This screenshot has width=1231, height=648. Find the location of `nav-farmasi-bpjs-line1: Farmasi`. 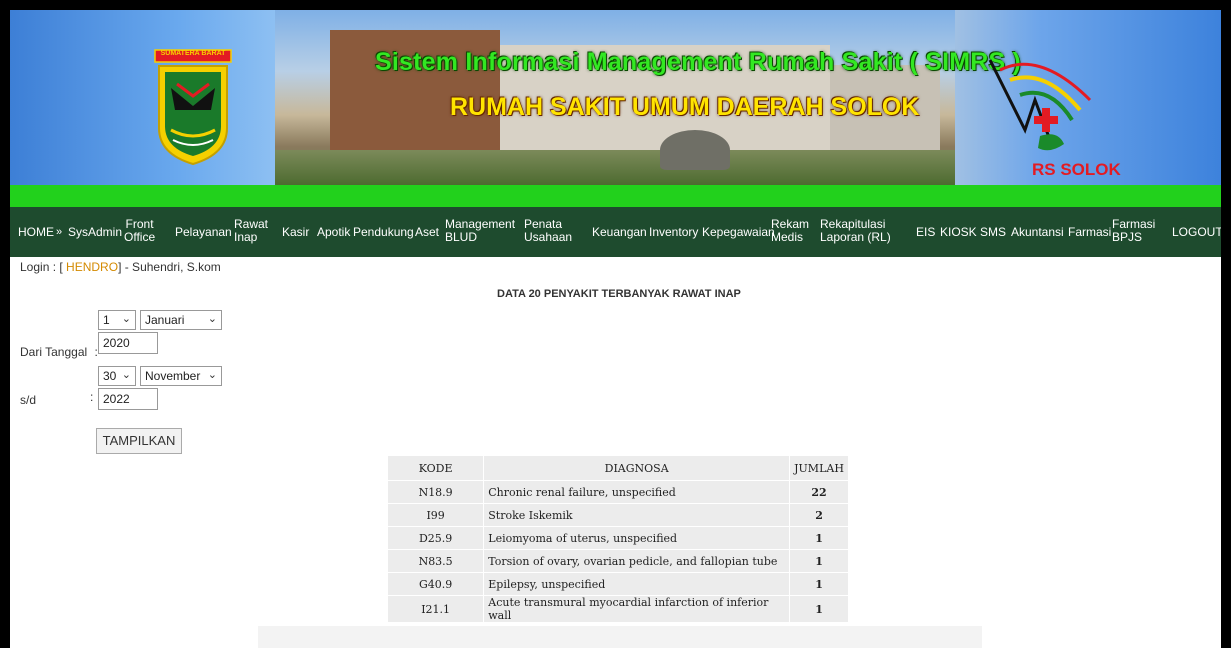

nav-farmasi-bpjs-line1: Farmasi is located at coordinates (1134, 224).